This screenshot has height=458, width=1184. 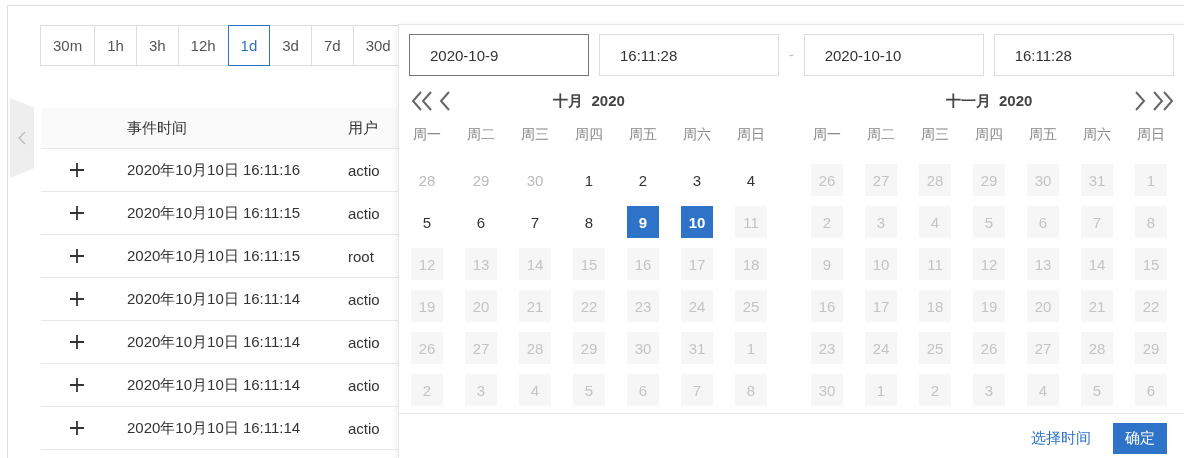 I want to click on day-cell: 5, so click(x=427, y=222).